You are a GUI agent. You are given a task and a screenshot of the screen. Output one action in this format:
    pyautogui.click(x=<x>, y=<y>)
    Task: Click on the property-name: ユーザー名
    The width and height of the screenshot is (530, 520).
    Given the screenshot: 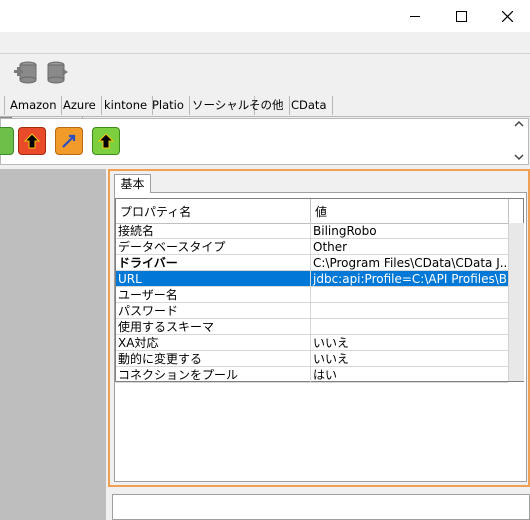 What is the action you would take?
    pyautogui.click(x=213, y=295)
    